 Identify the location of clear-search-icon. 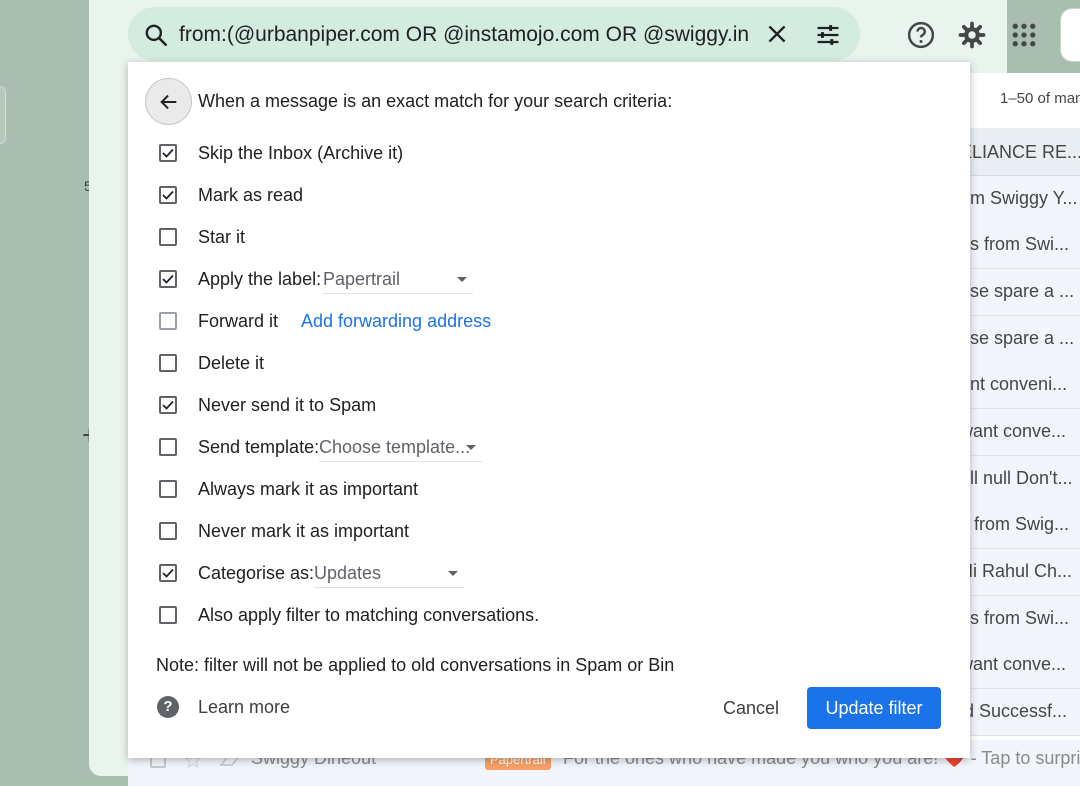
(777, 34).